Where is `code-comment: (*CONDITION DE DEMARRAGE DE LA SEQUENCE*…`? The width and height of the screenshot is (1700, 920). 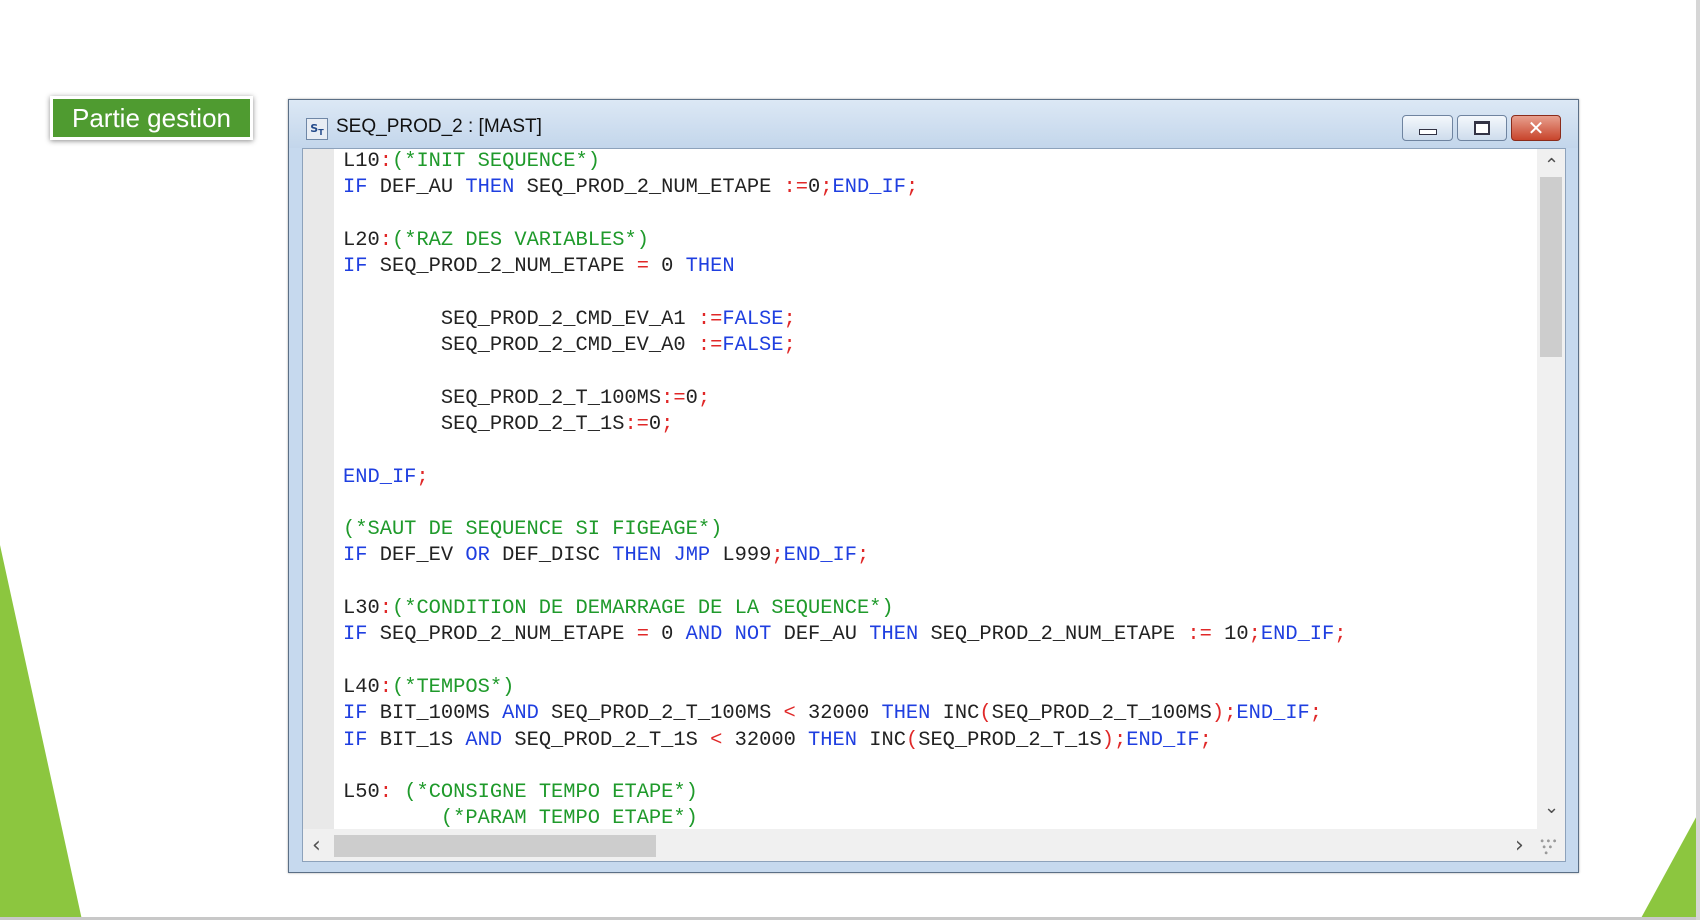
code-comment: (*CONDITION DE DEMARRAGE DE LA SEQUENCE*… is located at coordinates (642, 609).